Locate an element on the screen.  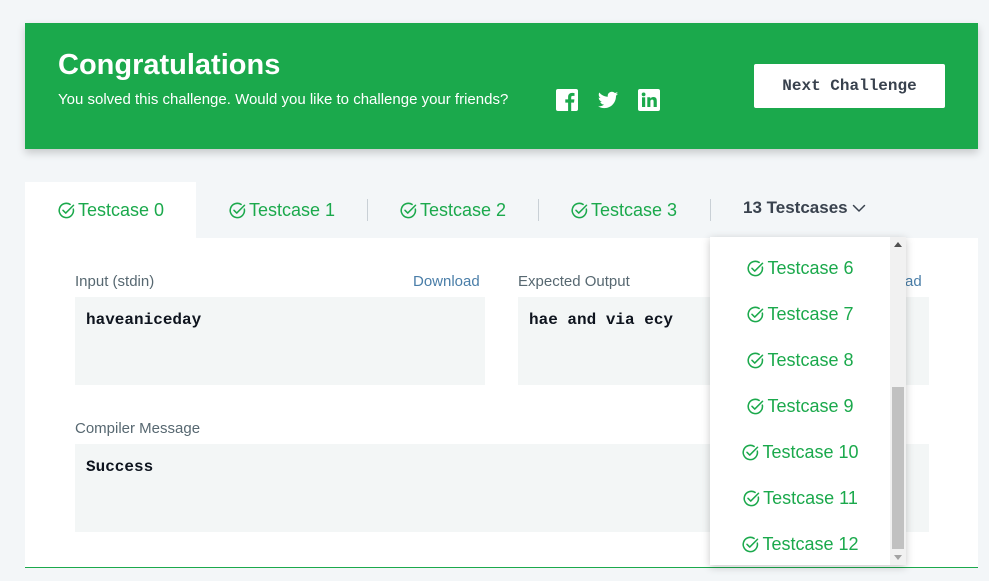
dropdown-scrollbar is located at coordinates (898, 401).